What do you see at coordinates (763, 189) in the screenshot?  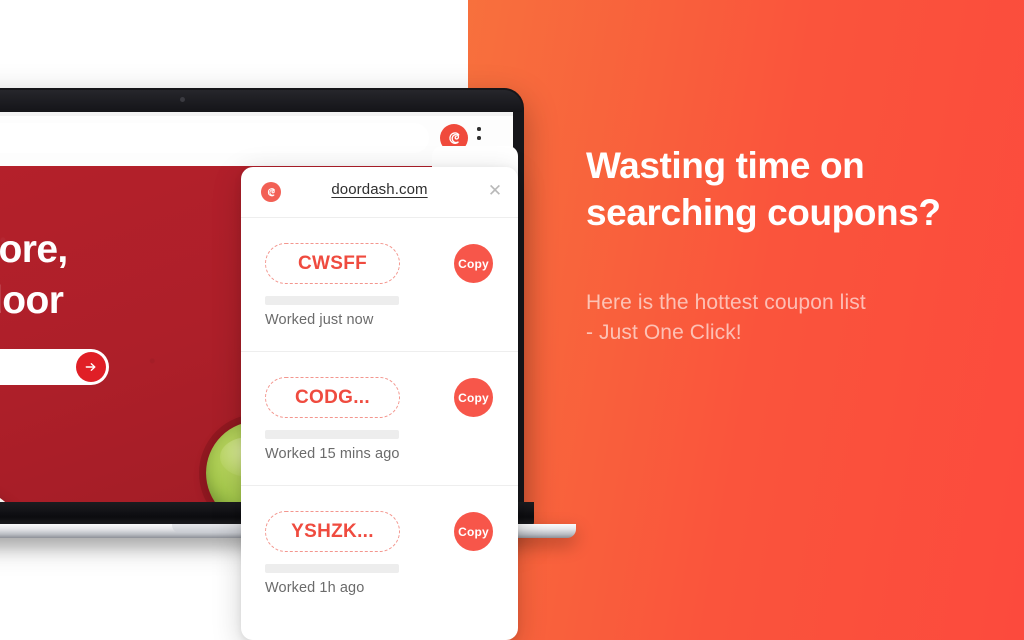 I see `marketing-headline: Wasting time on searching coupons?` at bounding box center [763, 189].